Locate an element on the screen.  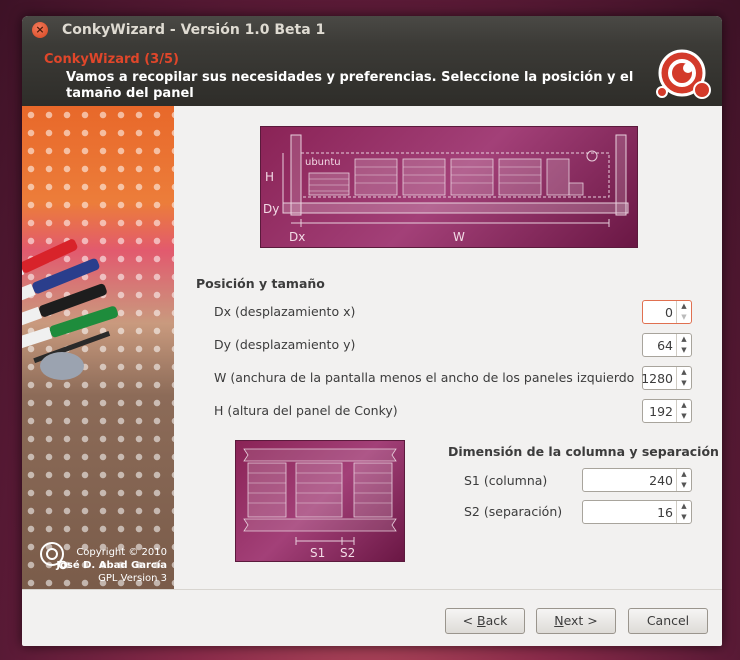
preview-label-h: H is located at coordinates (269, 177).